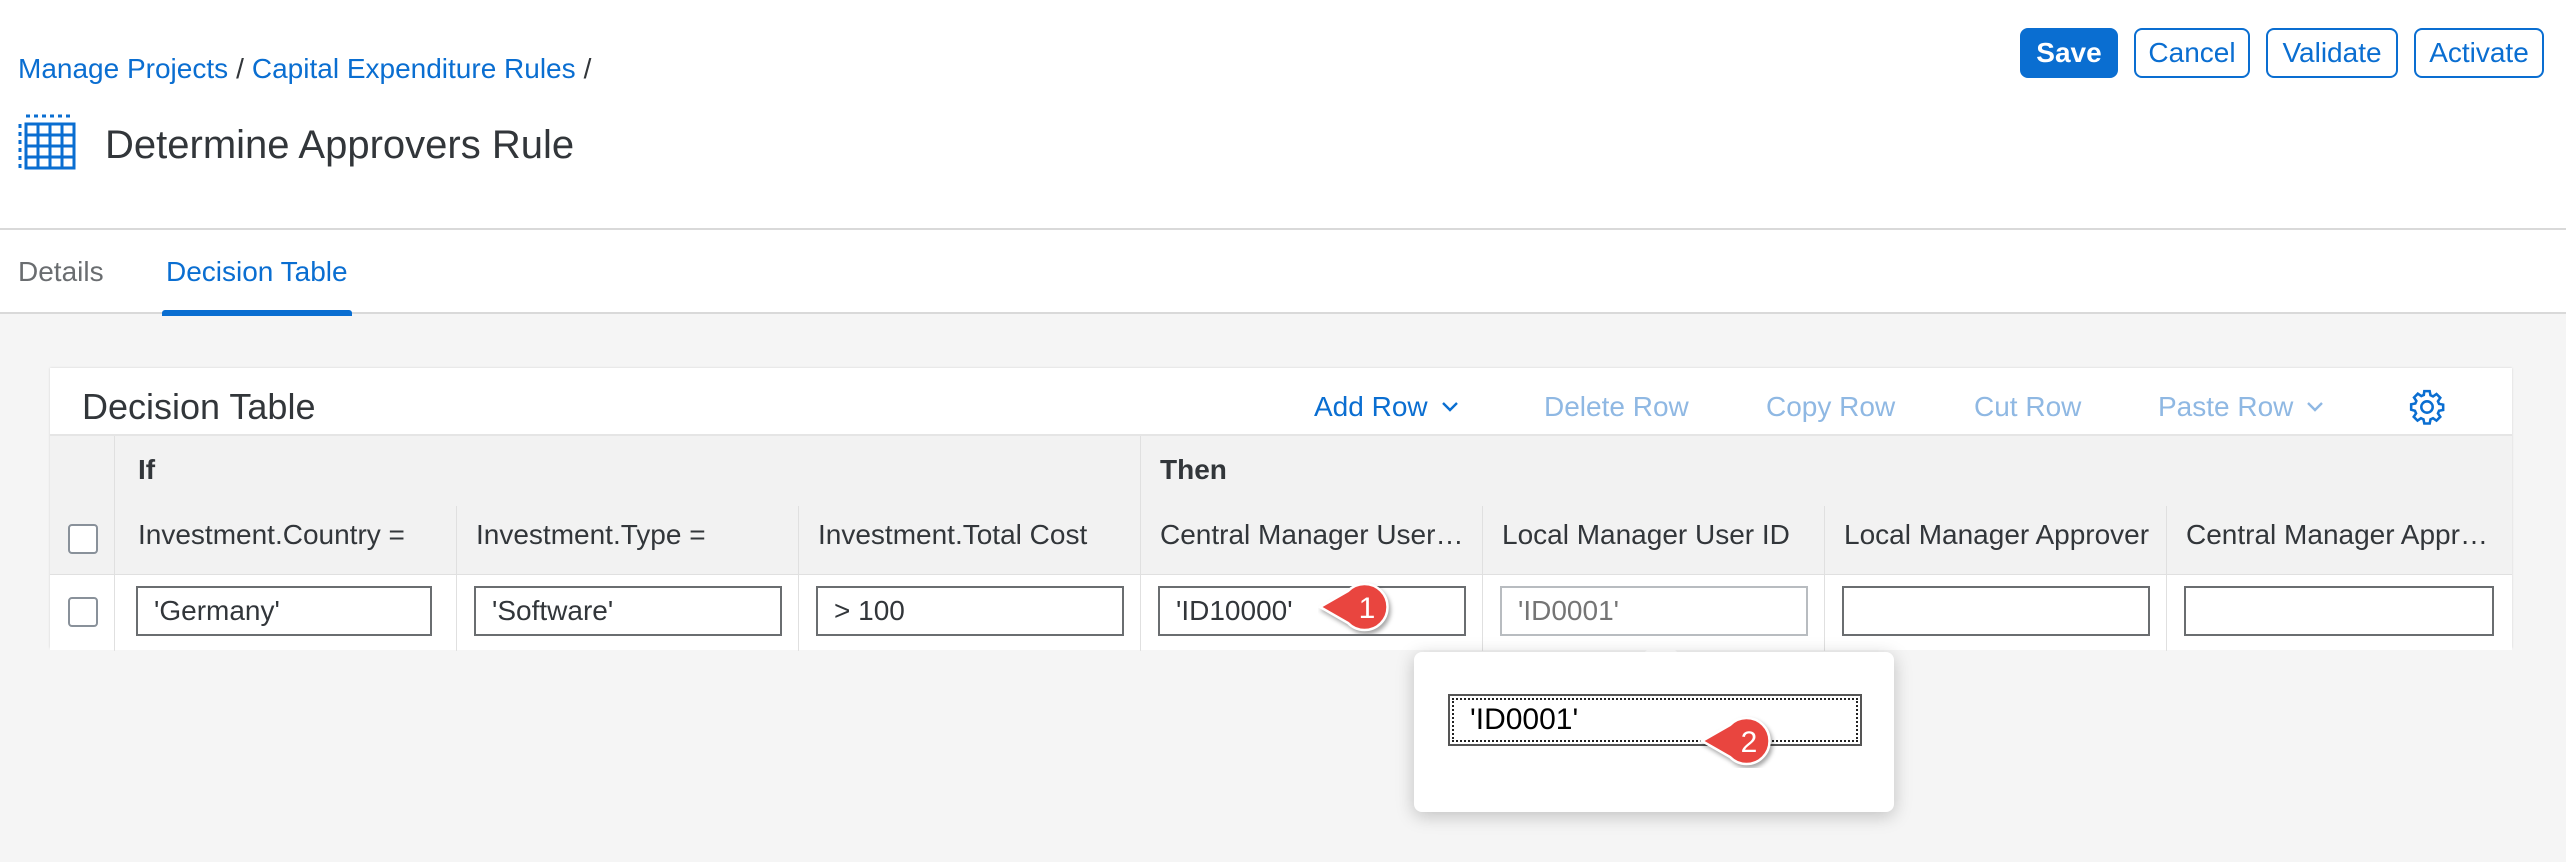  What do you see at coordinates (2339, 534) in the screenshot?
I see `column-header: Central Manager Approver` at bounding box center [2339, 534].